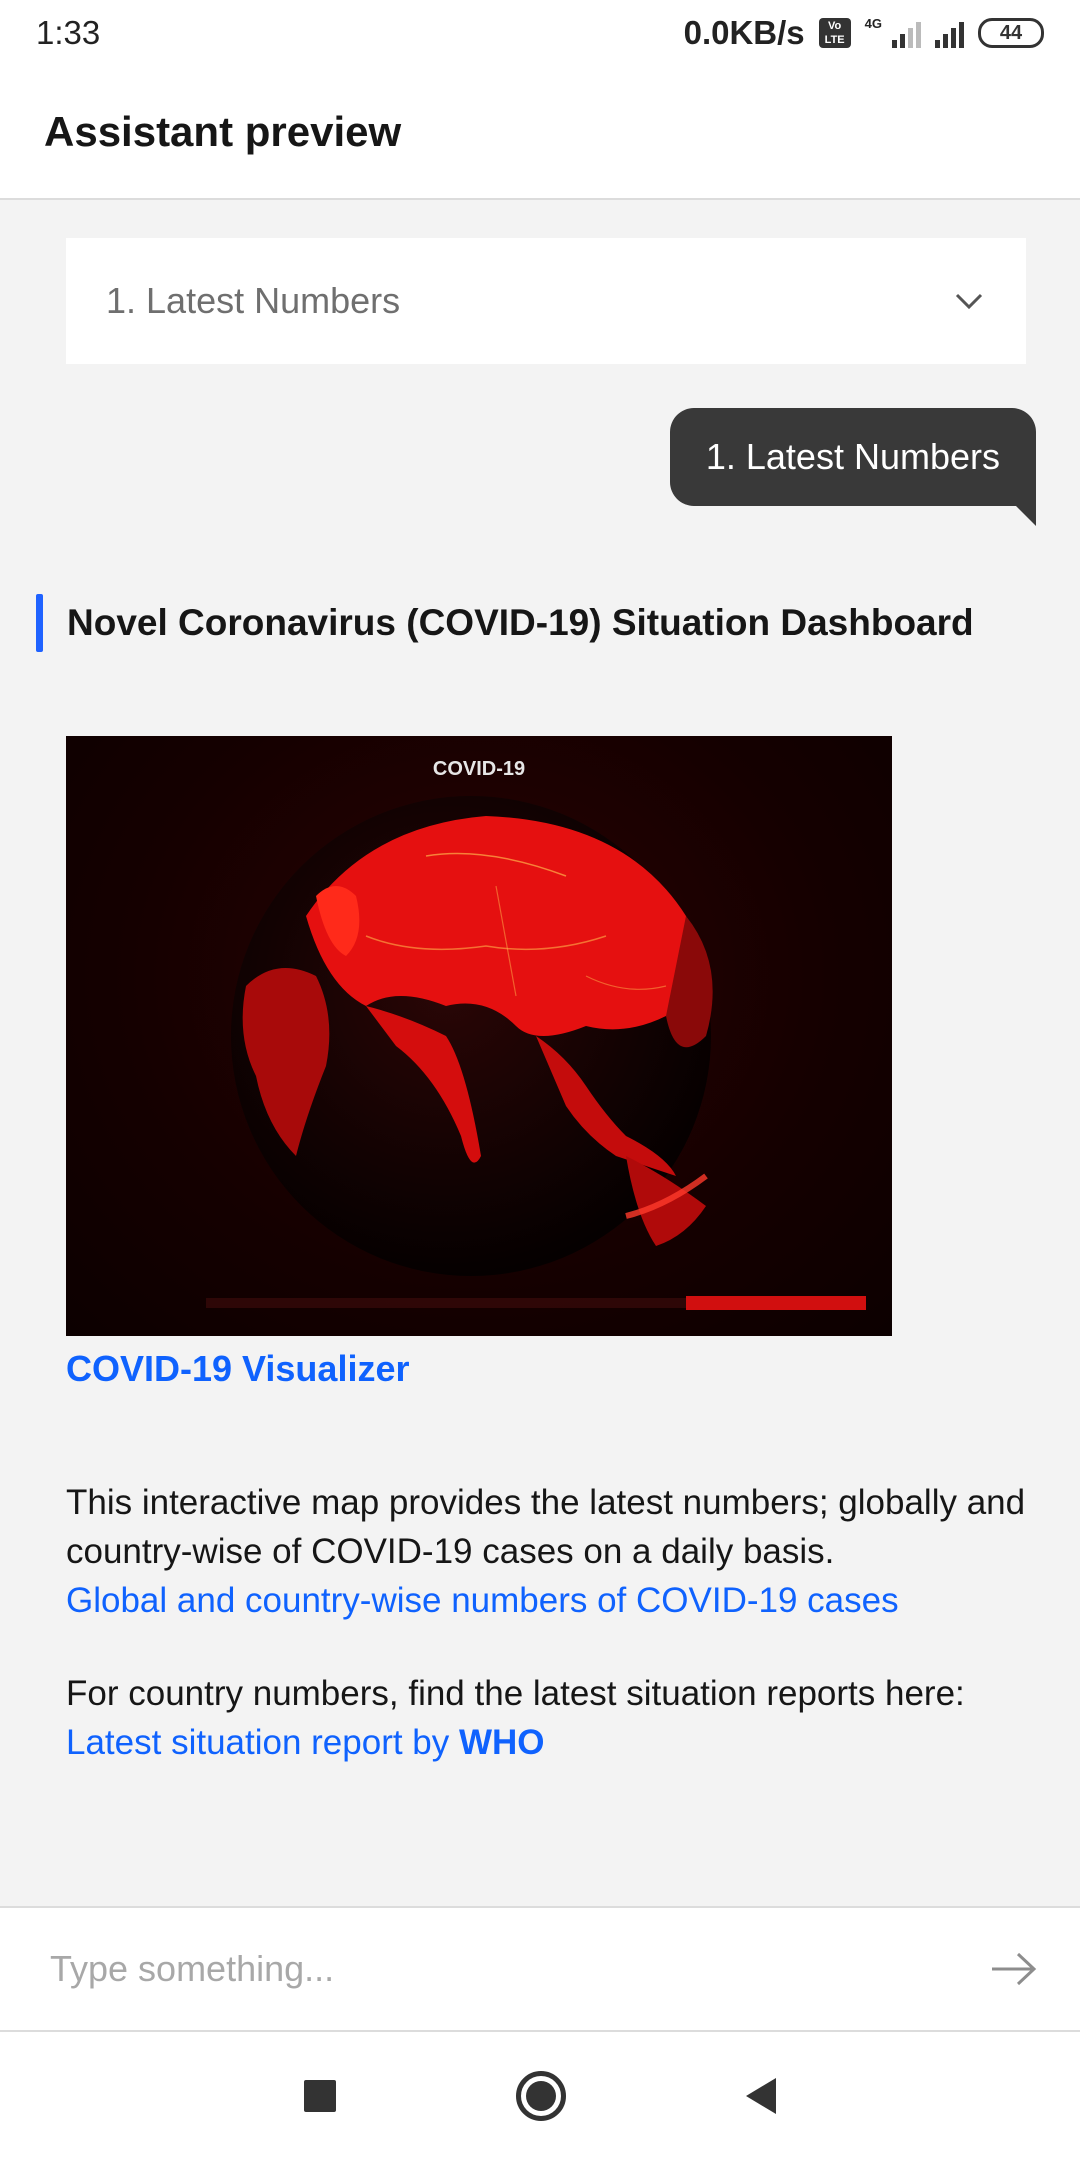 The image size is (1080, 2160). I want to click on network-type: 4G, so click(873, 23).